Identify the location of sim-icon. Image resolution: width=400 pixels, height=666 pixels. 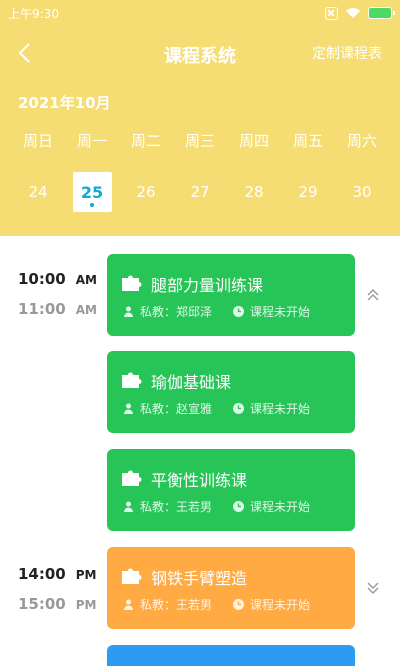
(331, 13).